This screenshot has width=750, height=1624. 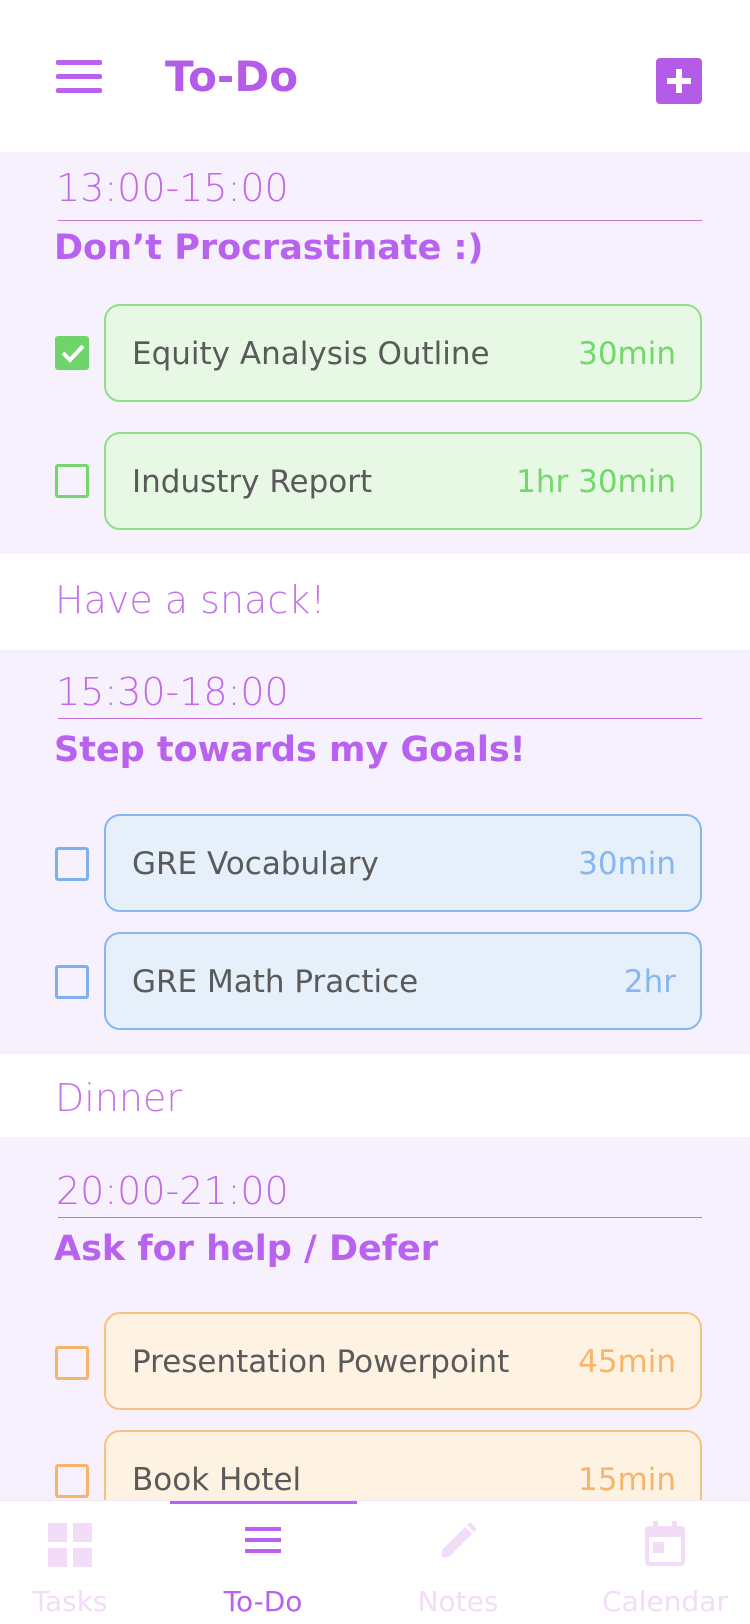 What do you see at coordinates (172, 188) in the screenshot?
I see `time-range: 13:00-15:00` at bounding box center [172, 188].